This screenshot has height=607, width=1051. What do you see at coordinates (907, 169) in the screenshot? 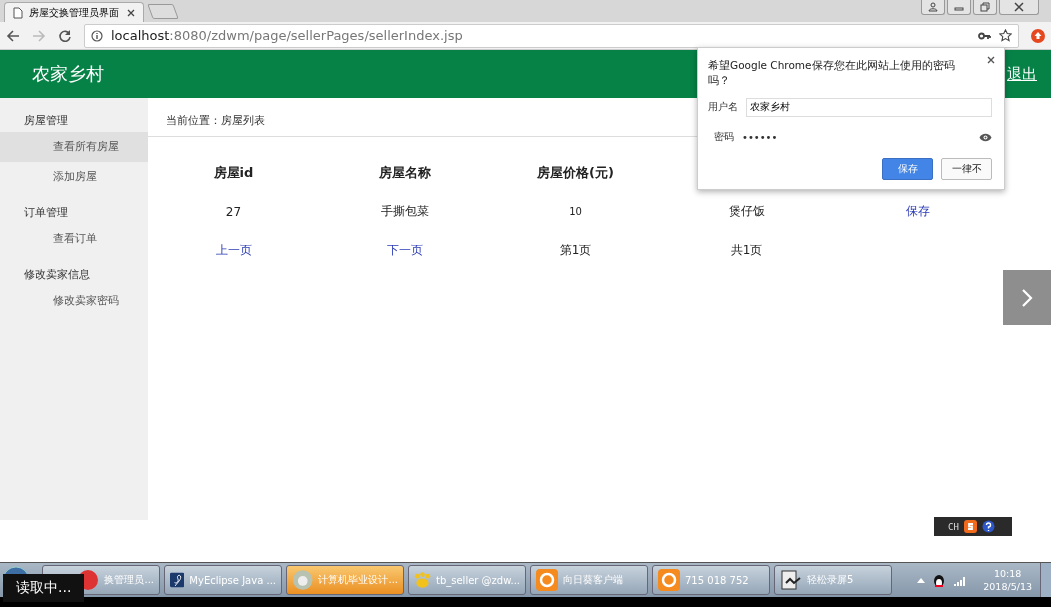
I see `save-button: 保存` at bounding box center [907, 169].